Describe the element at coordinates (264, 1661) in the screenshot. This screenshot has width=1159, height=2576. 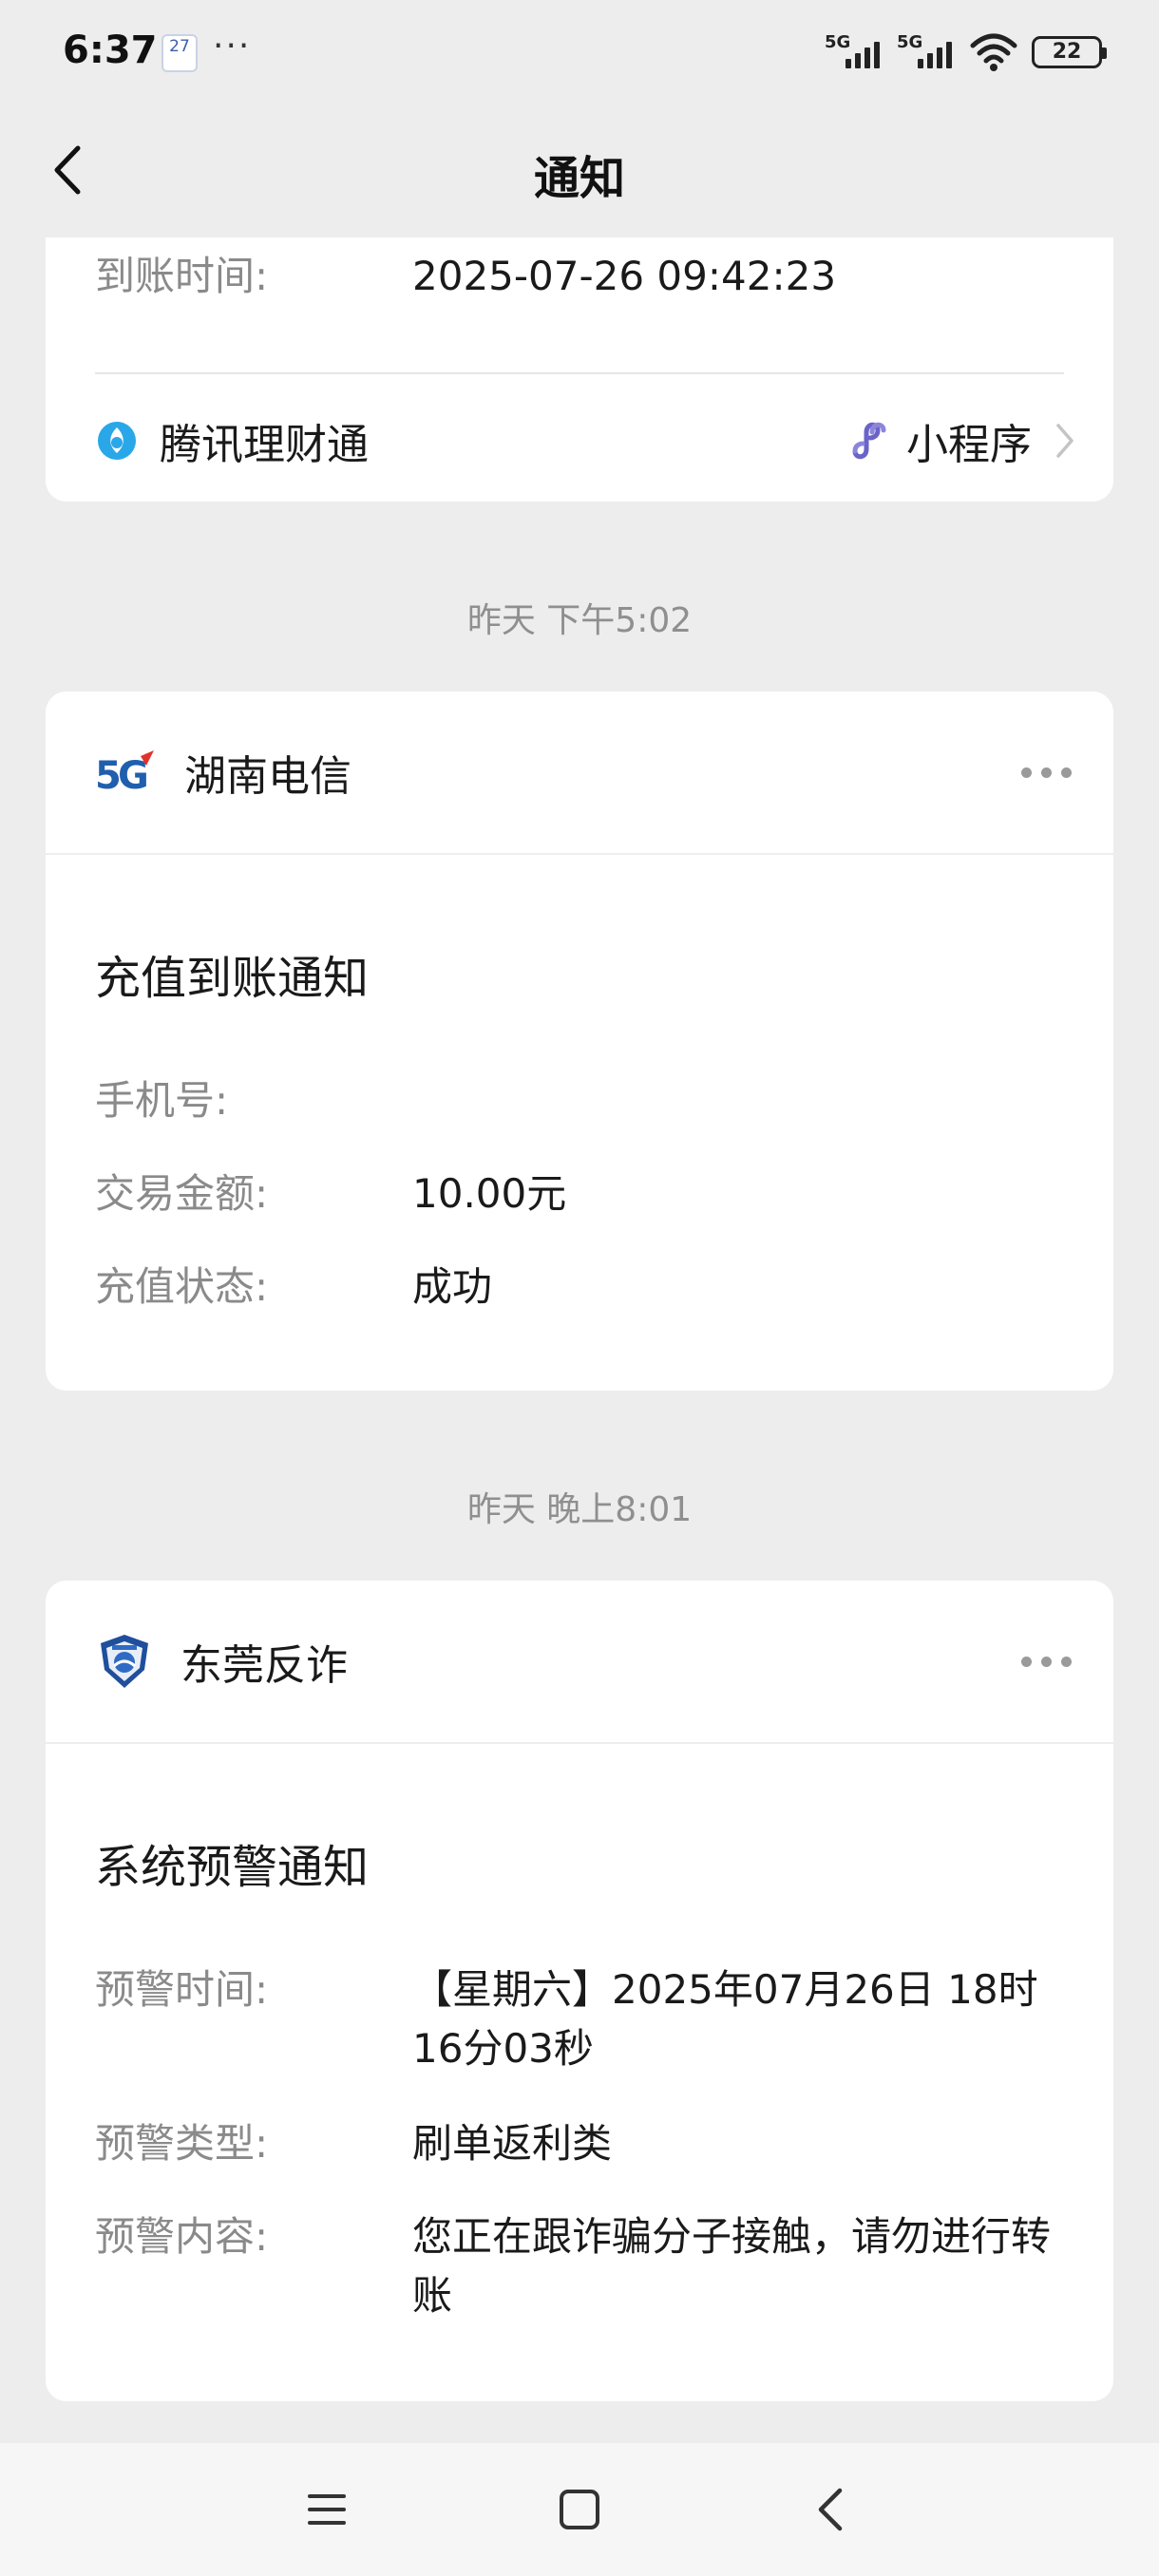
I see `account-name: 东莞反诈` at that location.